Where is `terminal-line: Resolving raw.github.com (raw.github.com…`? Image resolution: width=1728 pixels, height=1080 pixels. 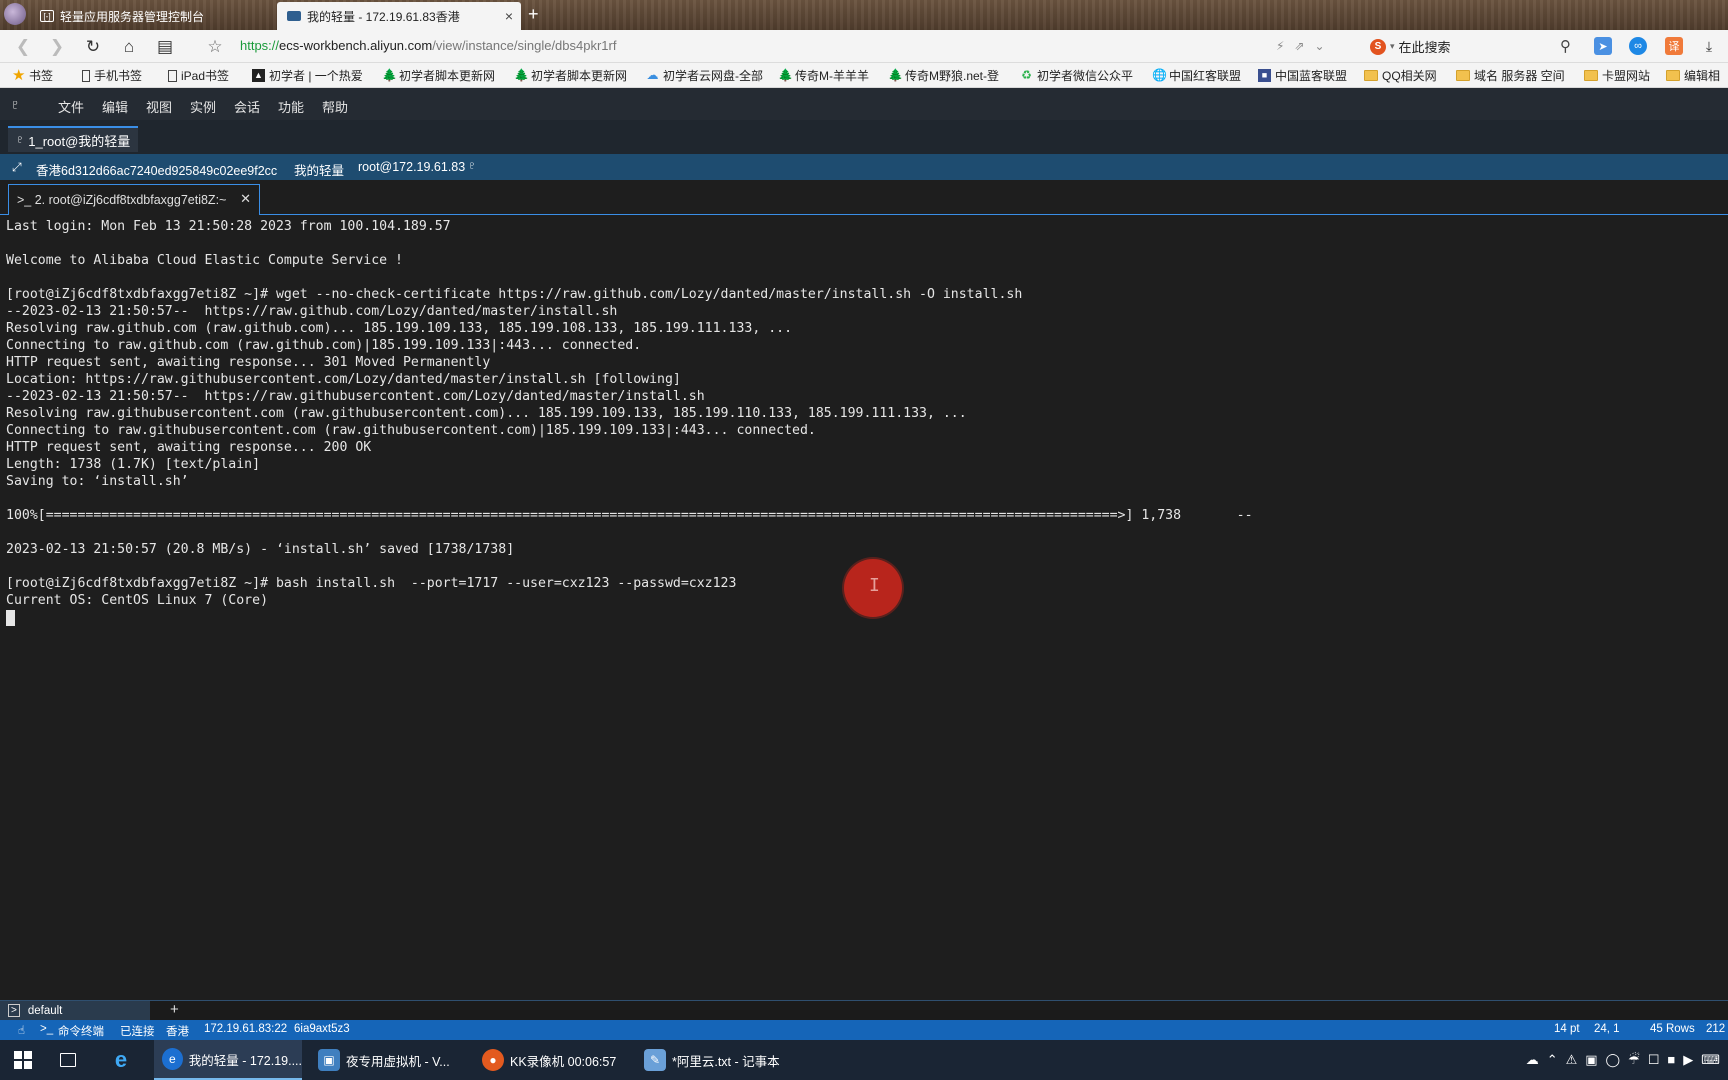 terminal-line: Resolving raw.github.com (raw.github.com… is located at coordinates (399, 328).